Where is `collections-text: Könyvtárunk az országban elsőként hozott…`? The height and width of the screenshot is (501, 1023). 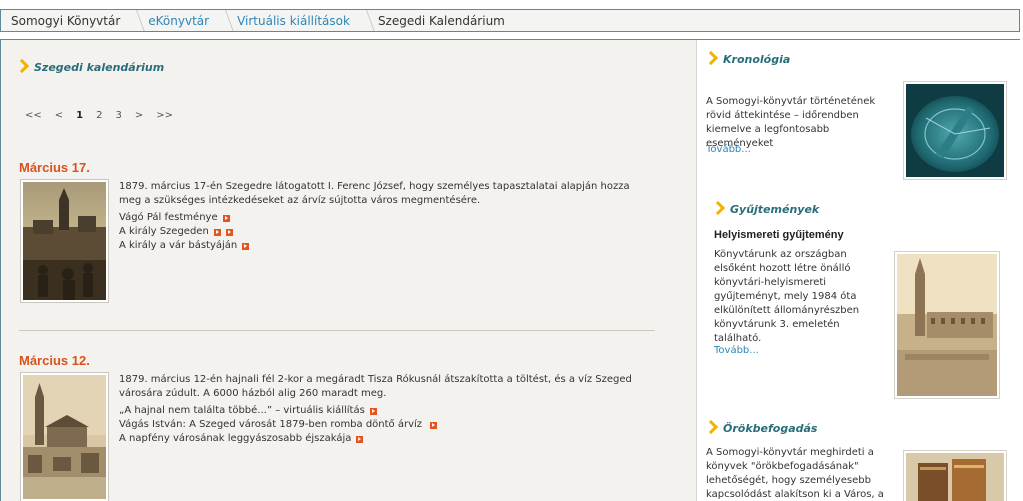
collections-text: Könyvtárunk az országban elsőként hozott… is located at coordinates (787, 296).